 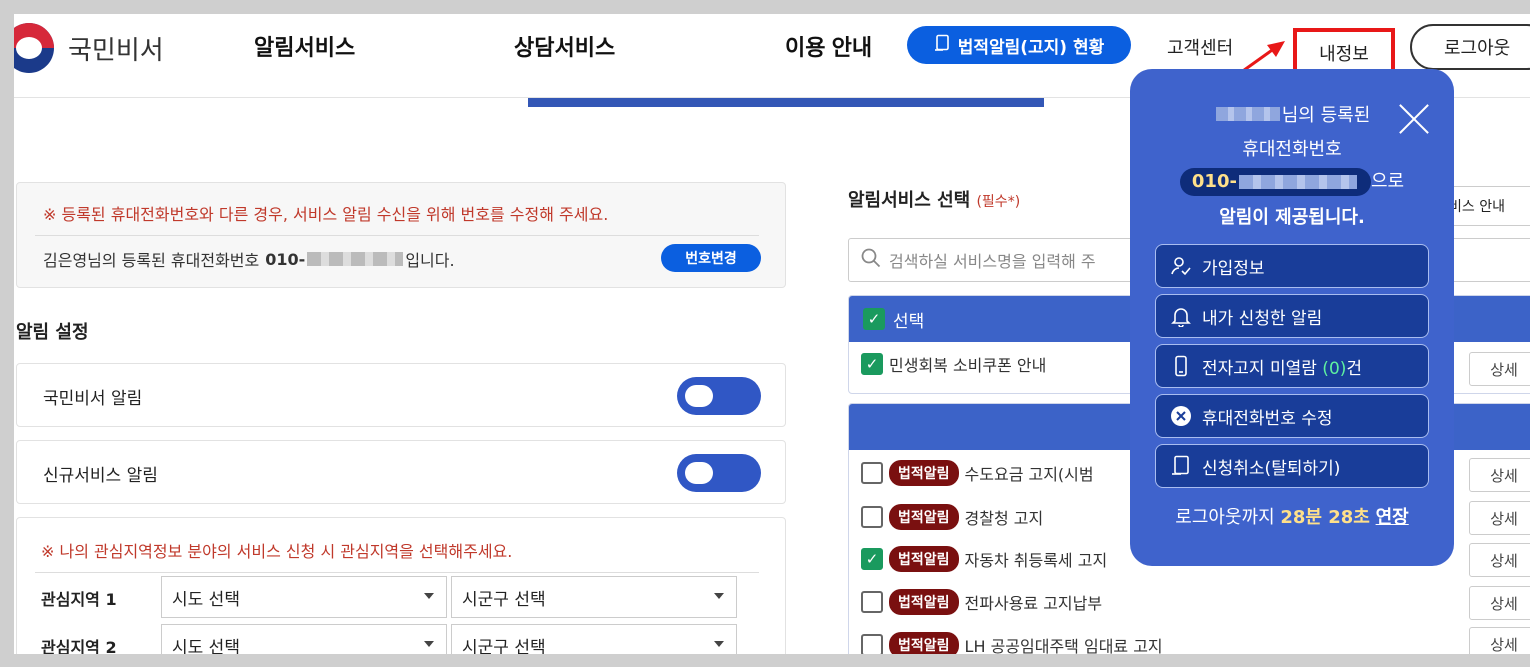 What do you see at coordinates (93, 399) in the screenshot?
I see `toggle-label: 국민비서 알림` at bounding box center [93, 399].